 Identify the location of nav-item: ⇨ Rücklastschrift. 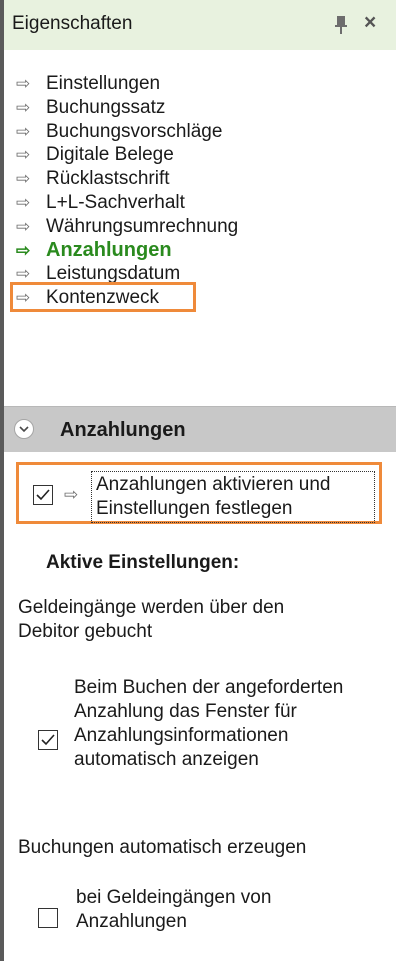
(127, 179).